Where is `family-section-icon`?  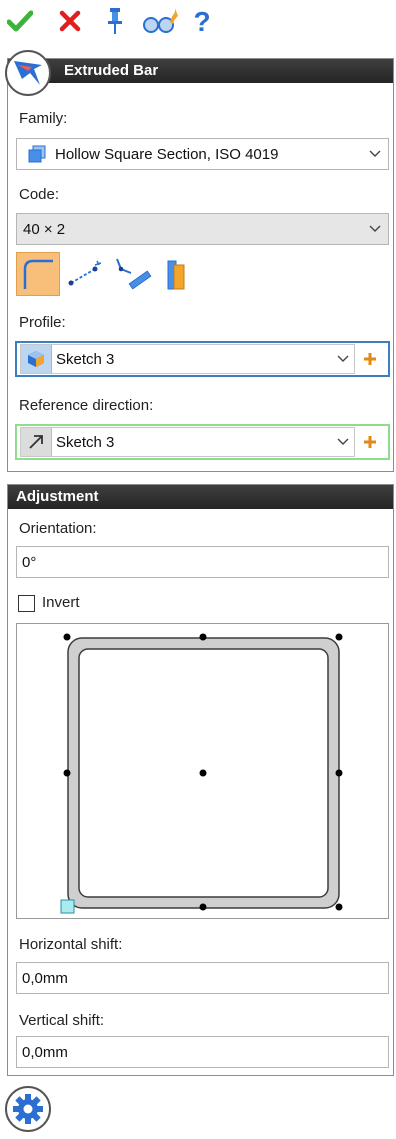 family-section-icon is located at coordinates (34, 154).